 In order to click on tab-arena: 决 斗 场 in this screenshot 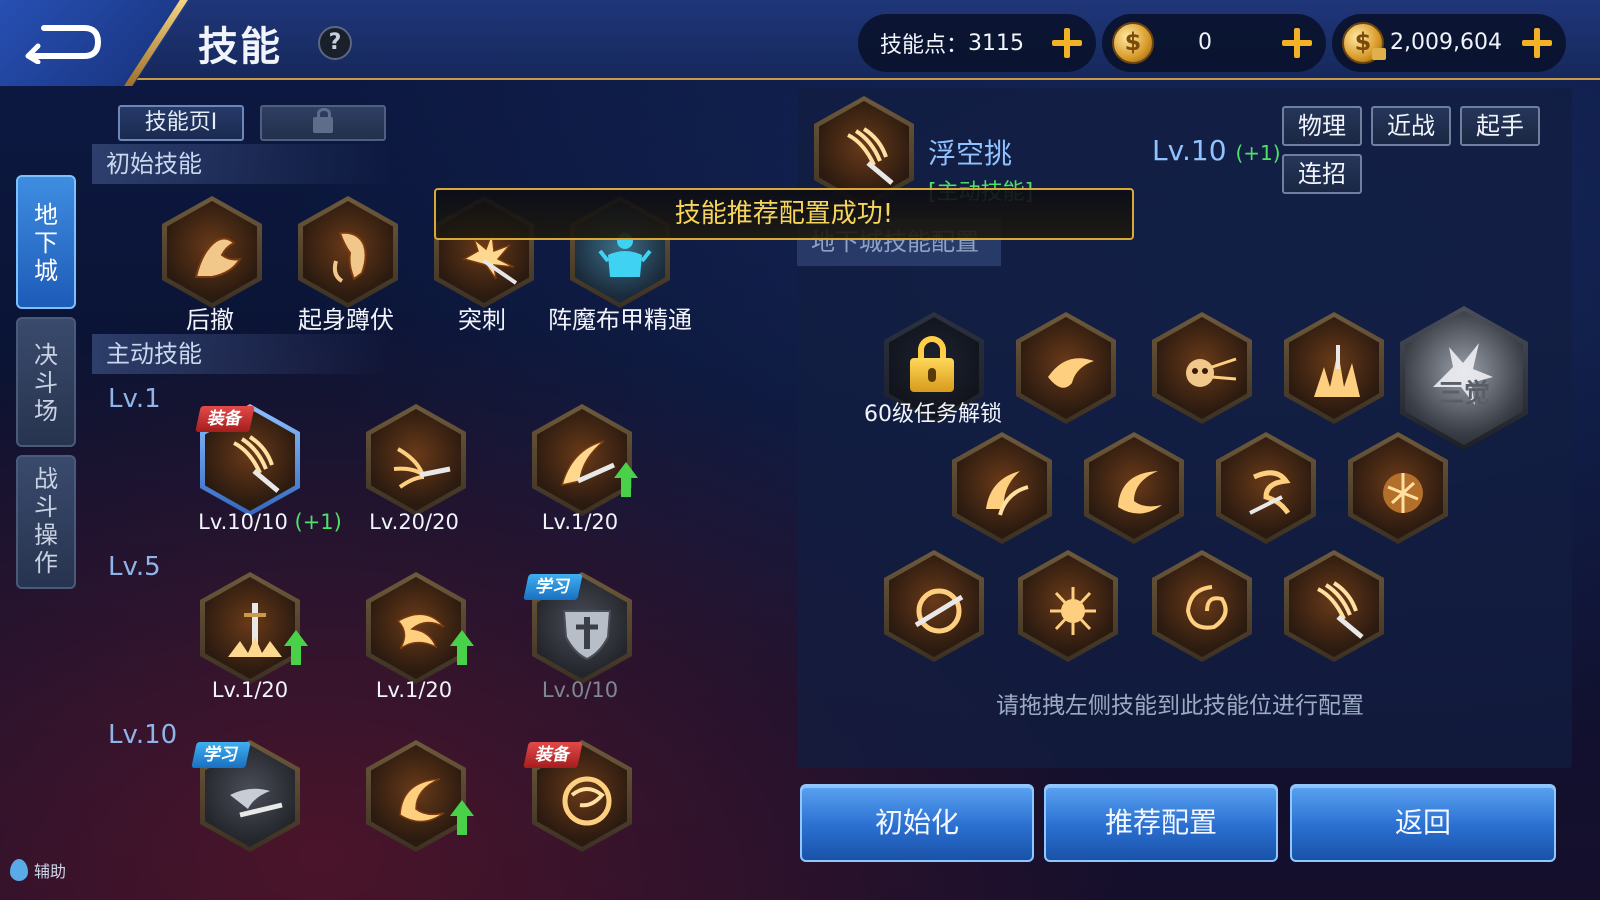, I will do `click(46, 382)`.